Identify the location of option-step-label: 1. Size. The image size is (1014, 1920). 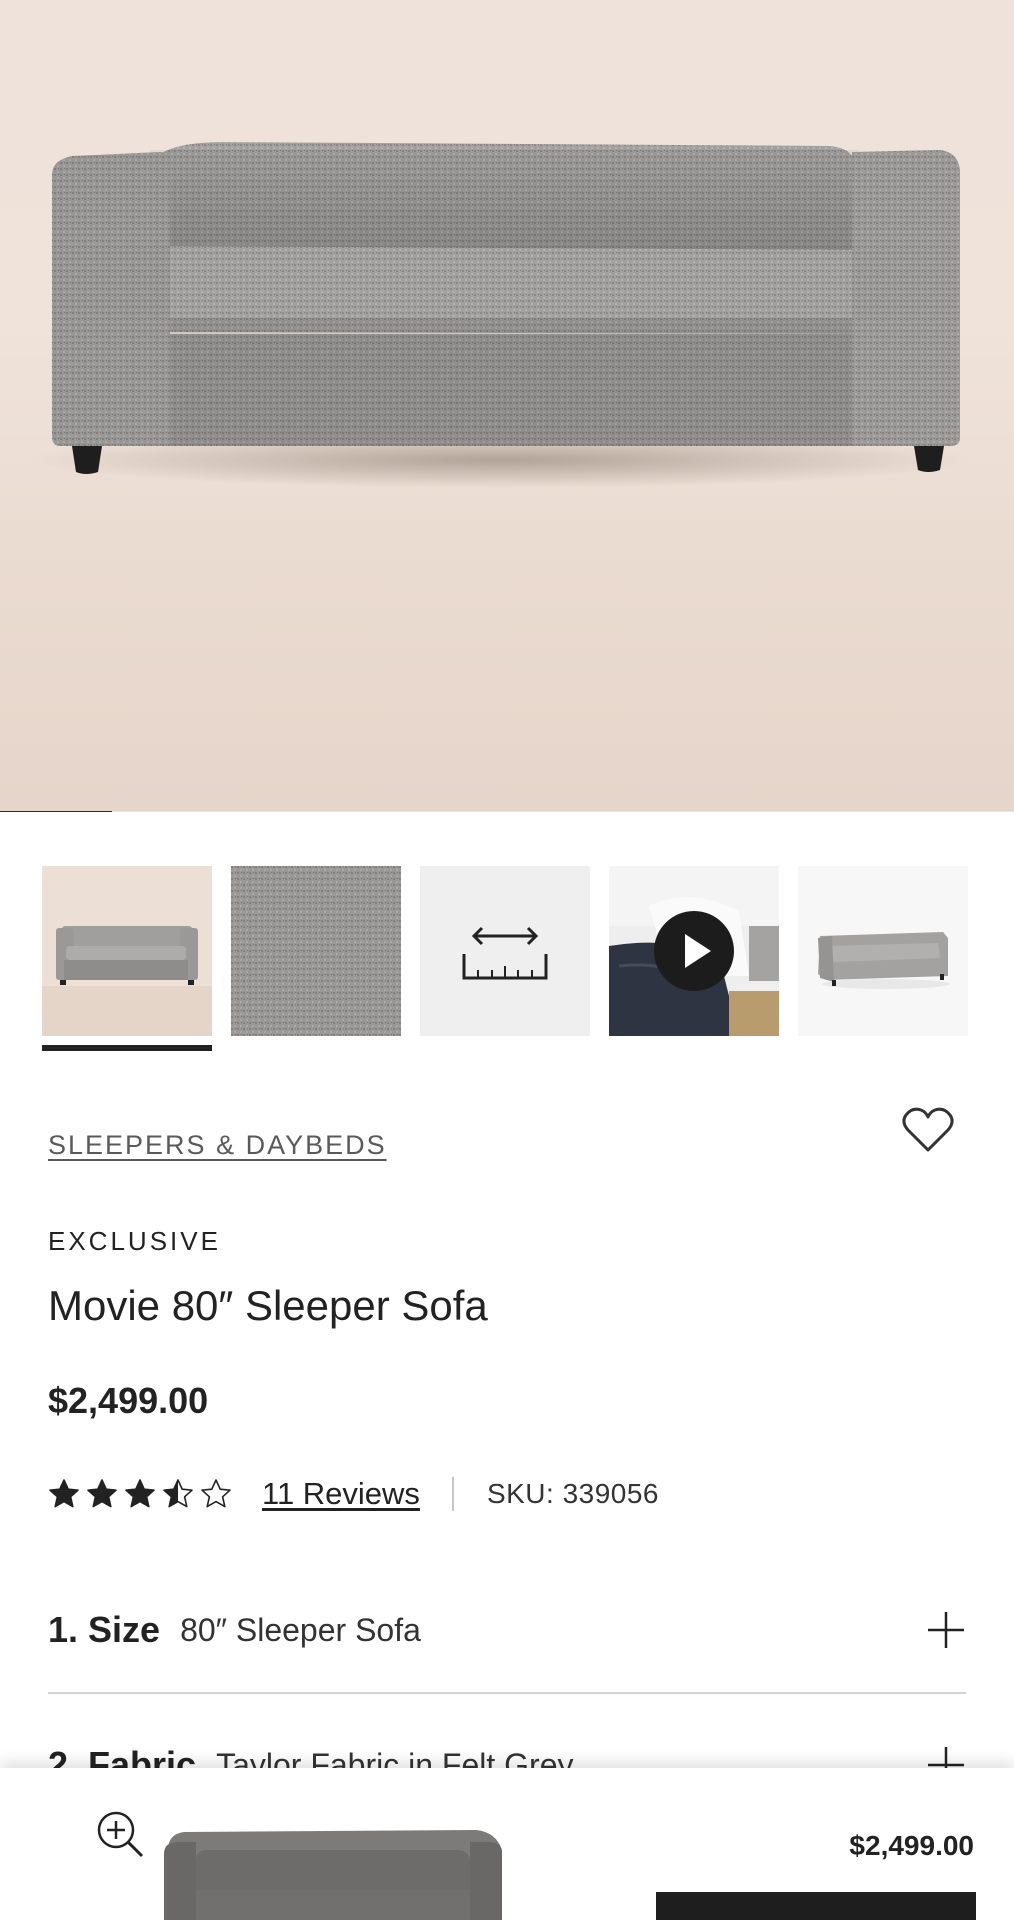
(104, 1629).